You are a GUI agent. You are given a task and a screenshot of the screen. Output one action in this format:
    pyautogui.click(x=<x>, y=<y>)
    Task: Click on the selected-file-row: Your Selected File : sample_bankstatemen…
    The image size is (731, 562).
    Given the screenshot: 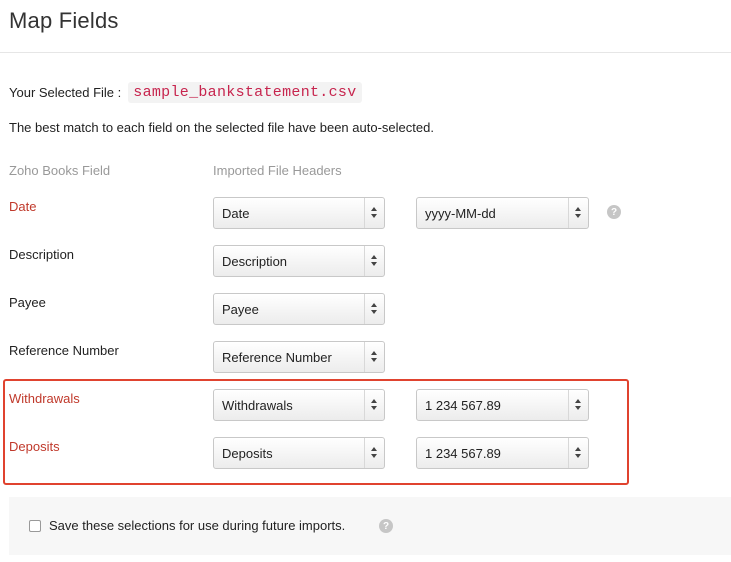 What is the action you would take?
    pyautogui.click(x=185, y=92)
    